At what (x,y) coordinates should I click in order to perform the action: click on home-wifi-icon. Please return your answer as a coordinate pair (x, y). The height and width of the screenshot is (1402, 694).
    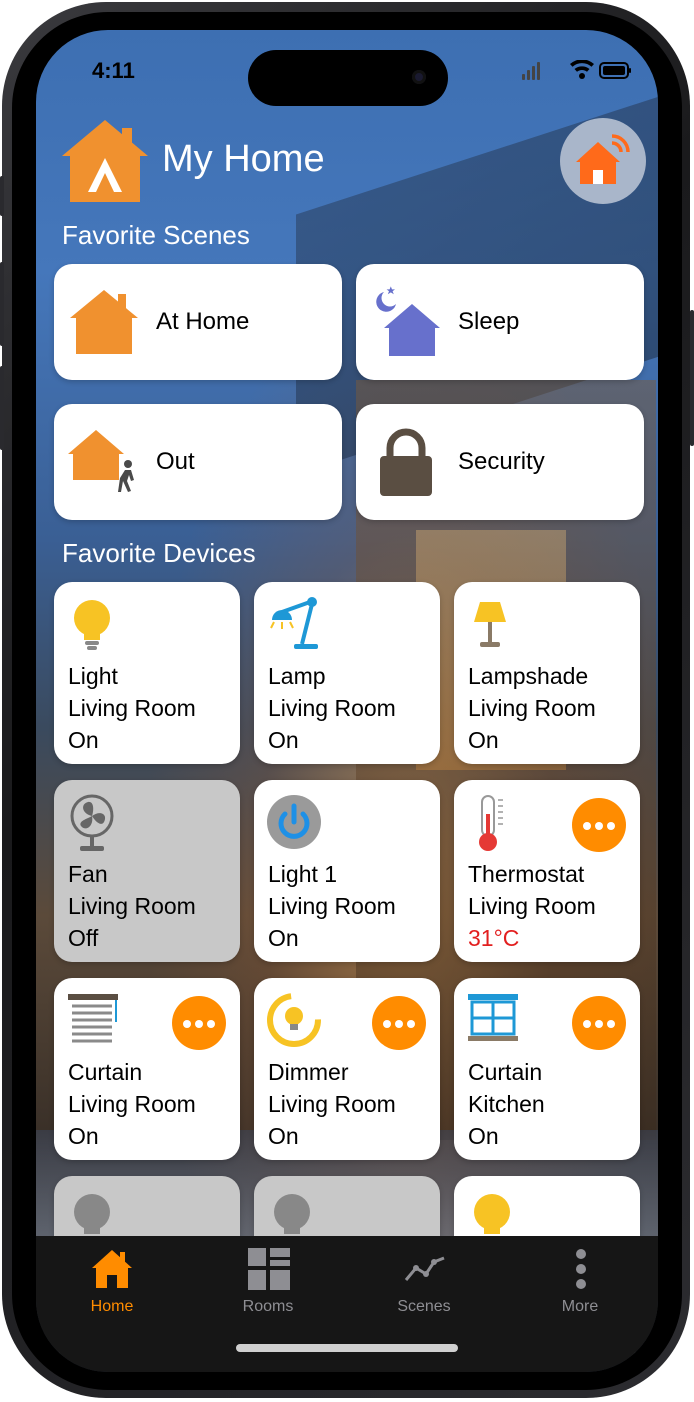
    Looking at the image, I should click on (603, 159).